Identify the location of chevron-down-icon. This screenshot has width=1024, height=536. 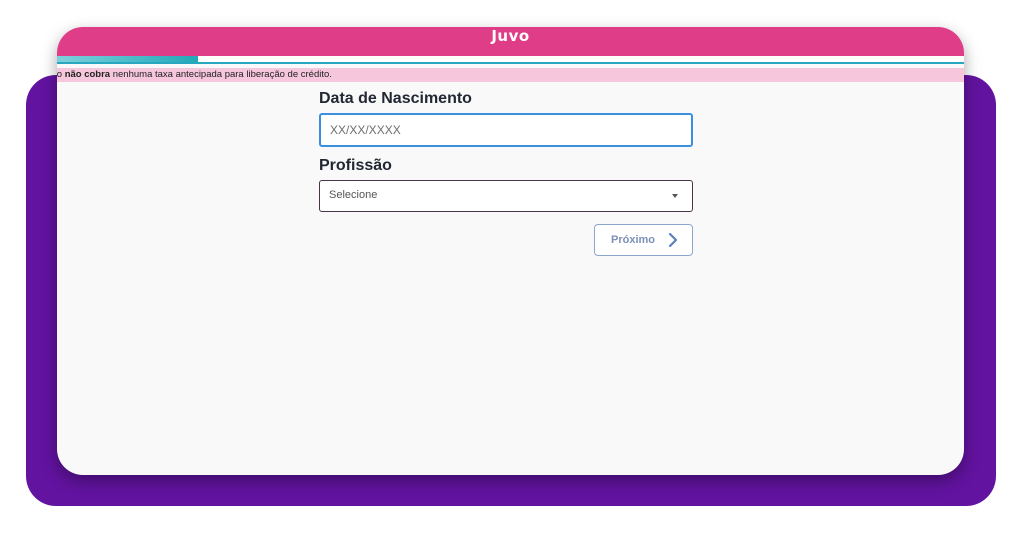
(675, 196).